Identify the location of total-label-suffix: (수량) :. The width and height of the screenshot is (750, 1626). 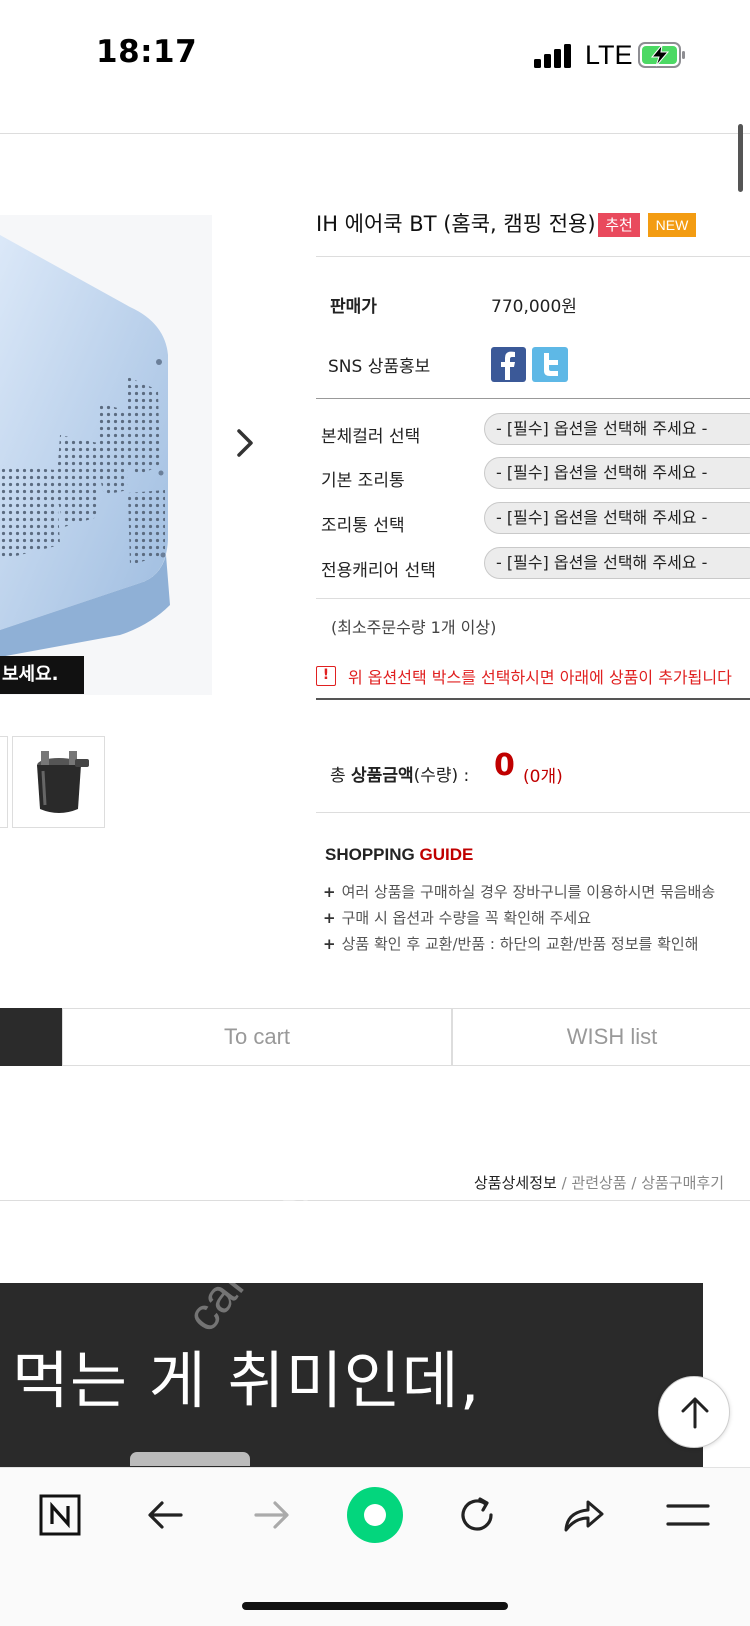
(441, 776).